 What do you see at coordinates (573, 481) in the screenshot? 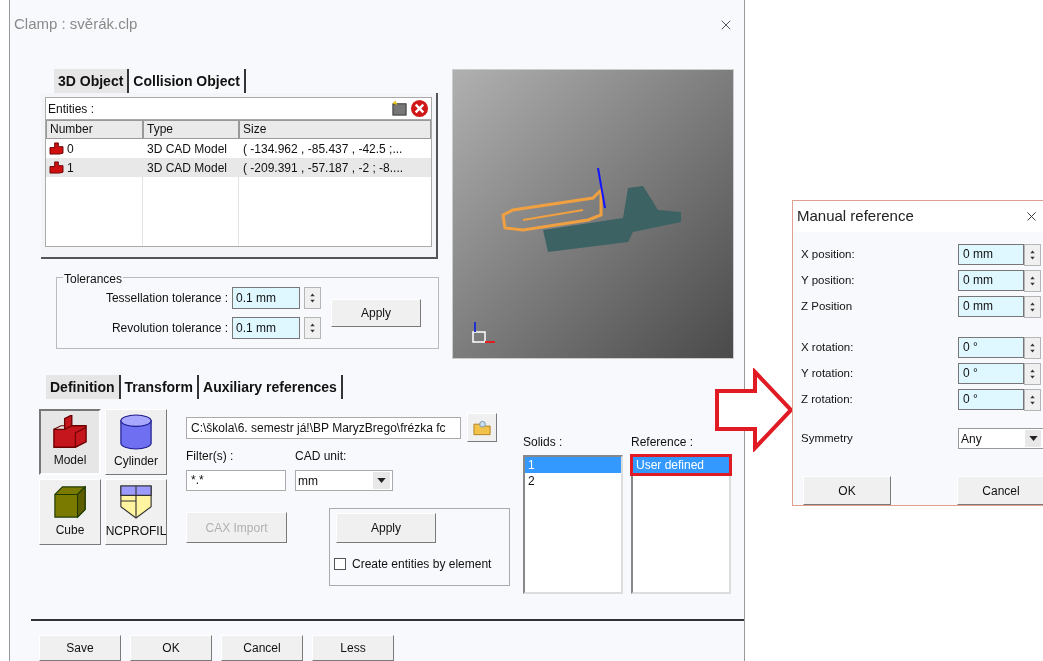
I see `list-item: 2` at bounding box center [573, 481].